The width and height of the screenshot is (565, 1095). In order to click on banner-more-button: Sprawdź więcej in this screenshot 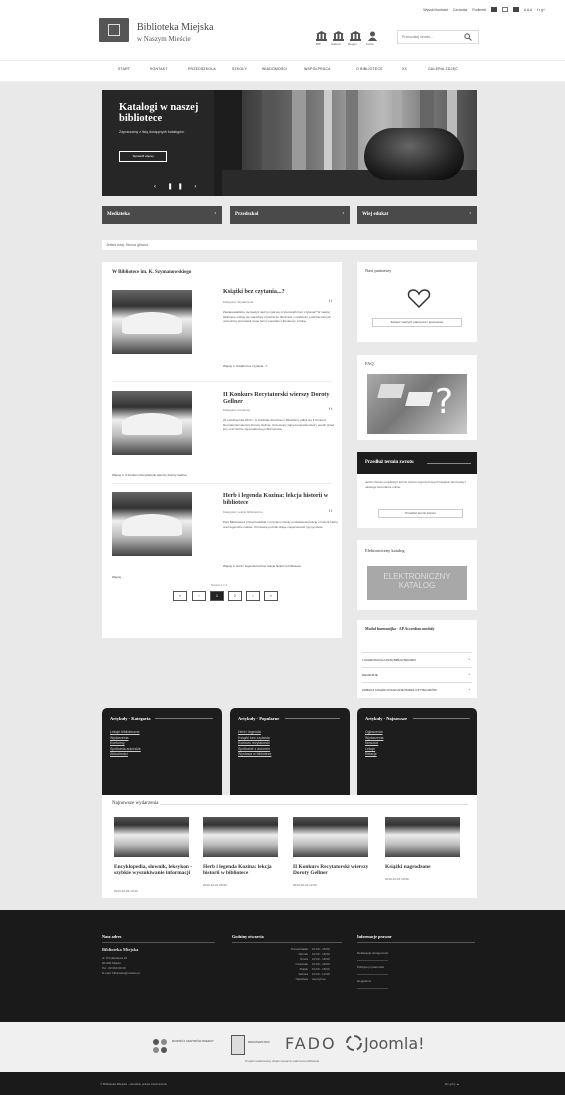, I will do `click(143, 156)`.